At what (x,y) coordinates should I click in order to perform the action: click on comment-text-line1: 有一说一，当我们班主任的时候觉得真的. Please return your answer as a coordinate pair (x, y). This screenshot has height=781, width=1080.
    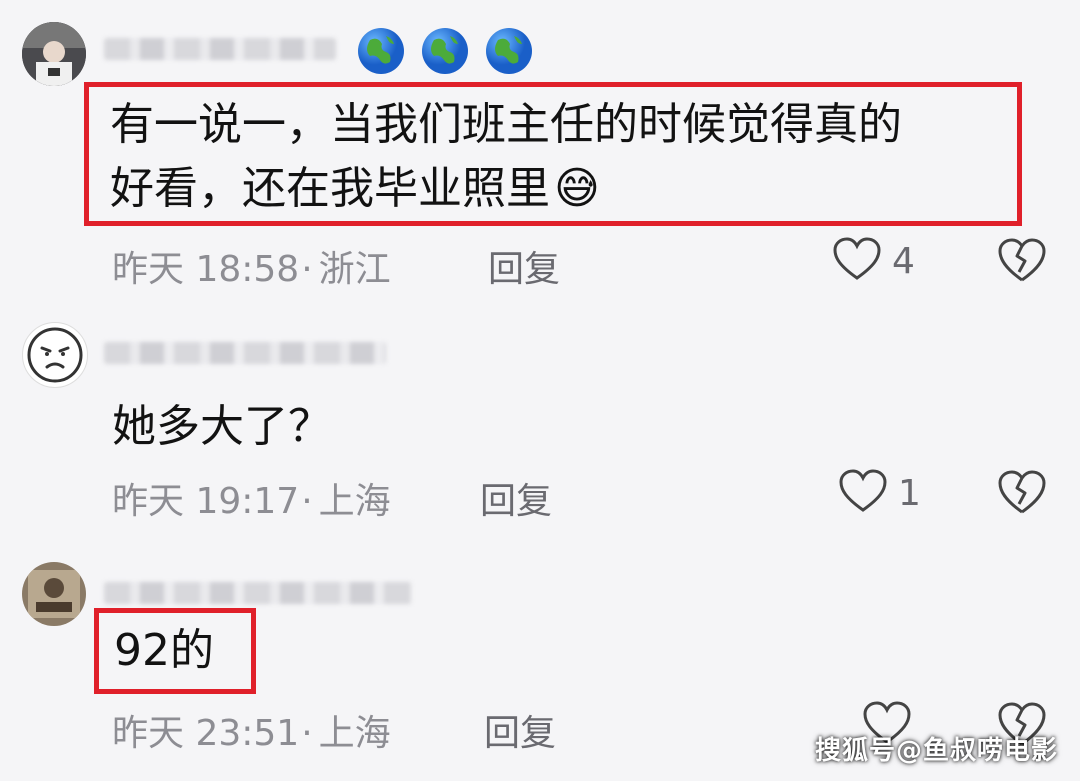
    Looking at the image, I should click on (506, 124).